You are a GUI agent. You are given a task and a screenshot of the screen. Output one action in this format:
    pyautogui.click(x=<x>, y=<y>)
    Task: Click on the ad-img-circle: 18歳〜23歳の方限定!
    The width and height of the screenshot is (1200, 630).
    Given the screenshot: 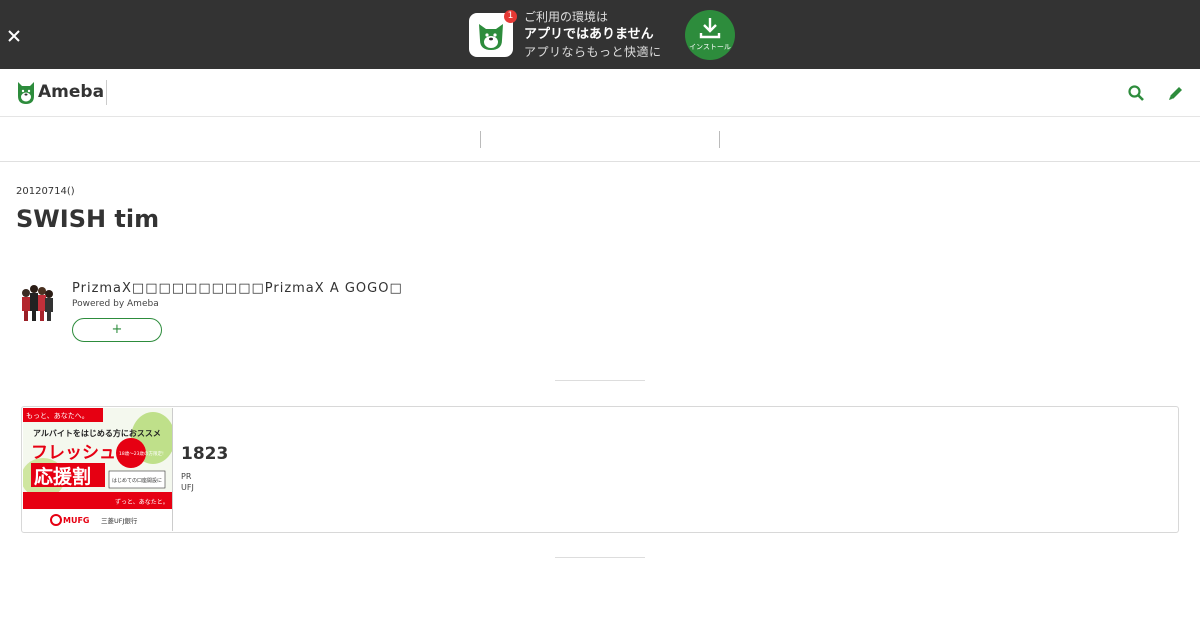 What is the action you would take?
    pyautogui.click(x=141, y=453)
    